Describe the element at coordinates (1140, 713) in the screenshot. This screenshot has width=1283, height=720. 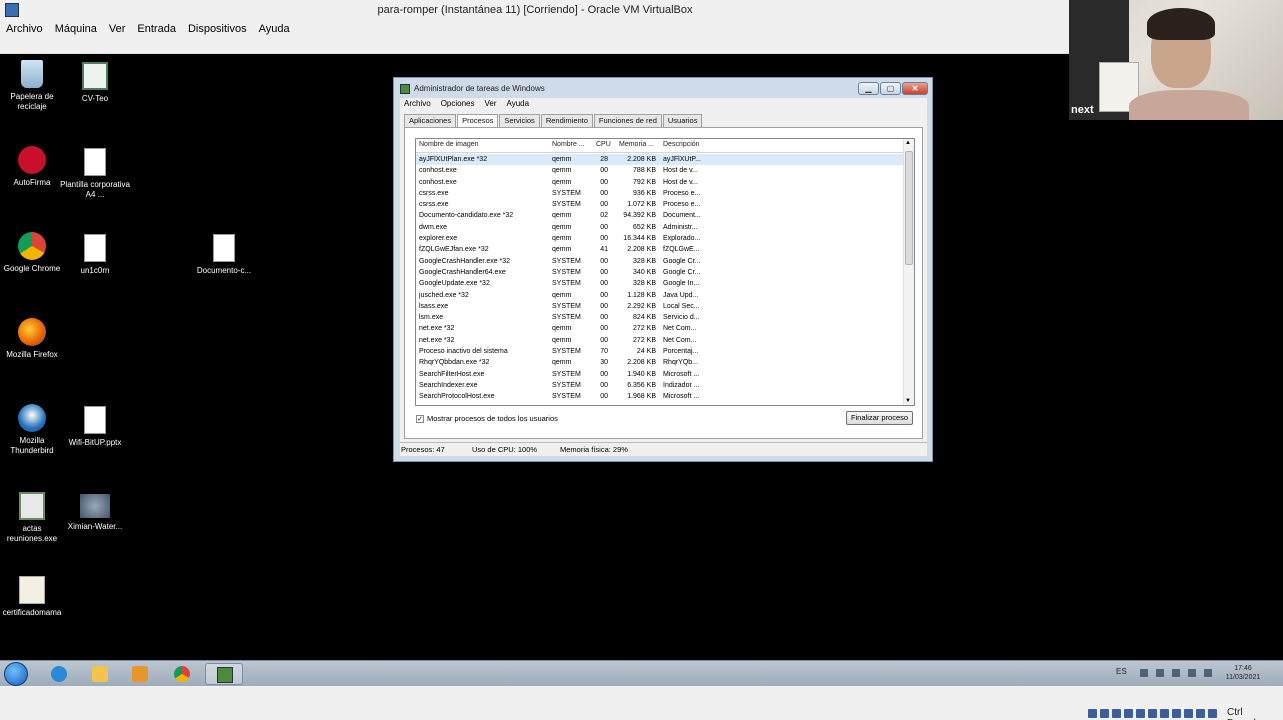
I see `usb-icon` at that location.